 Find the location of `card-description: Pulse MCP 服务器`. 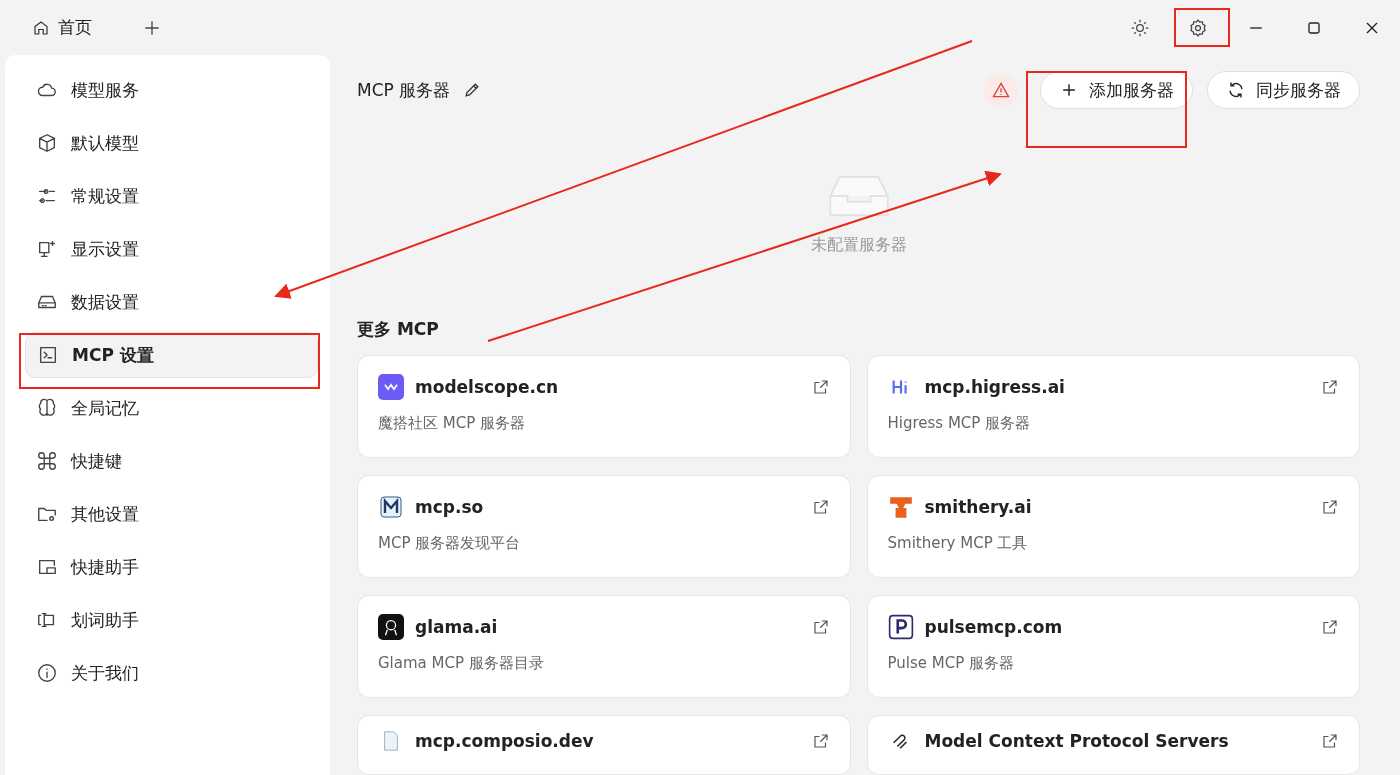

card-description: Pulse MCP 服务器 is located at coordinates (951, 663).